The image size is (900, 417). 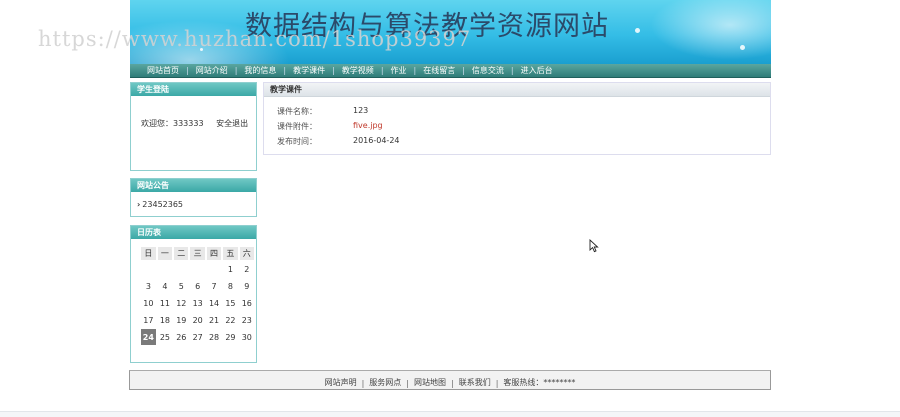 I want to click on nav-item-0: 网站首页, so click(x=163, y=70).